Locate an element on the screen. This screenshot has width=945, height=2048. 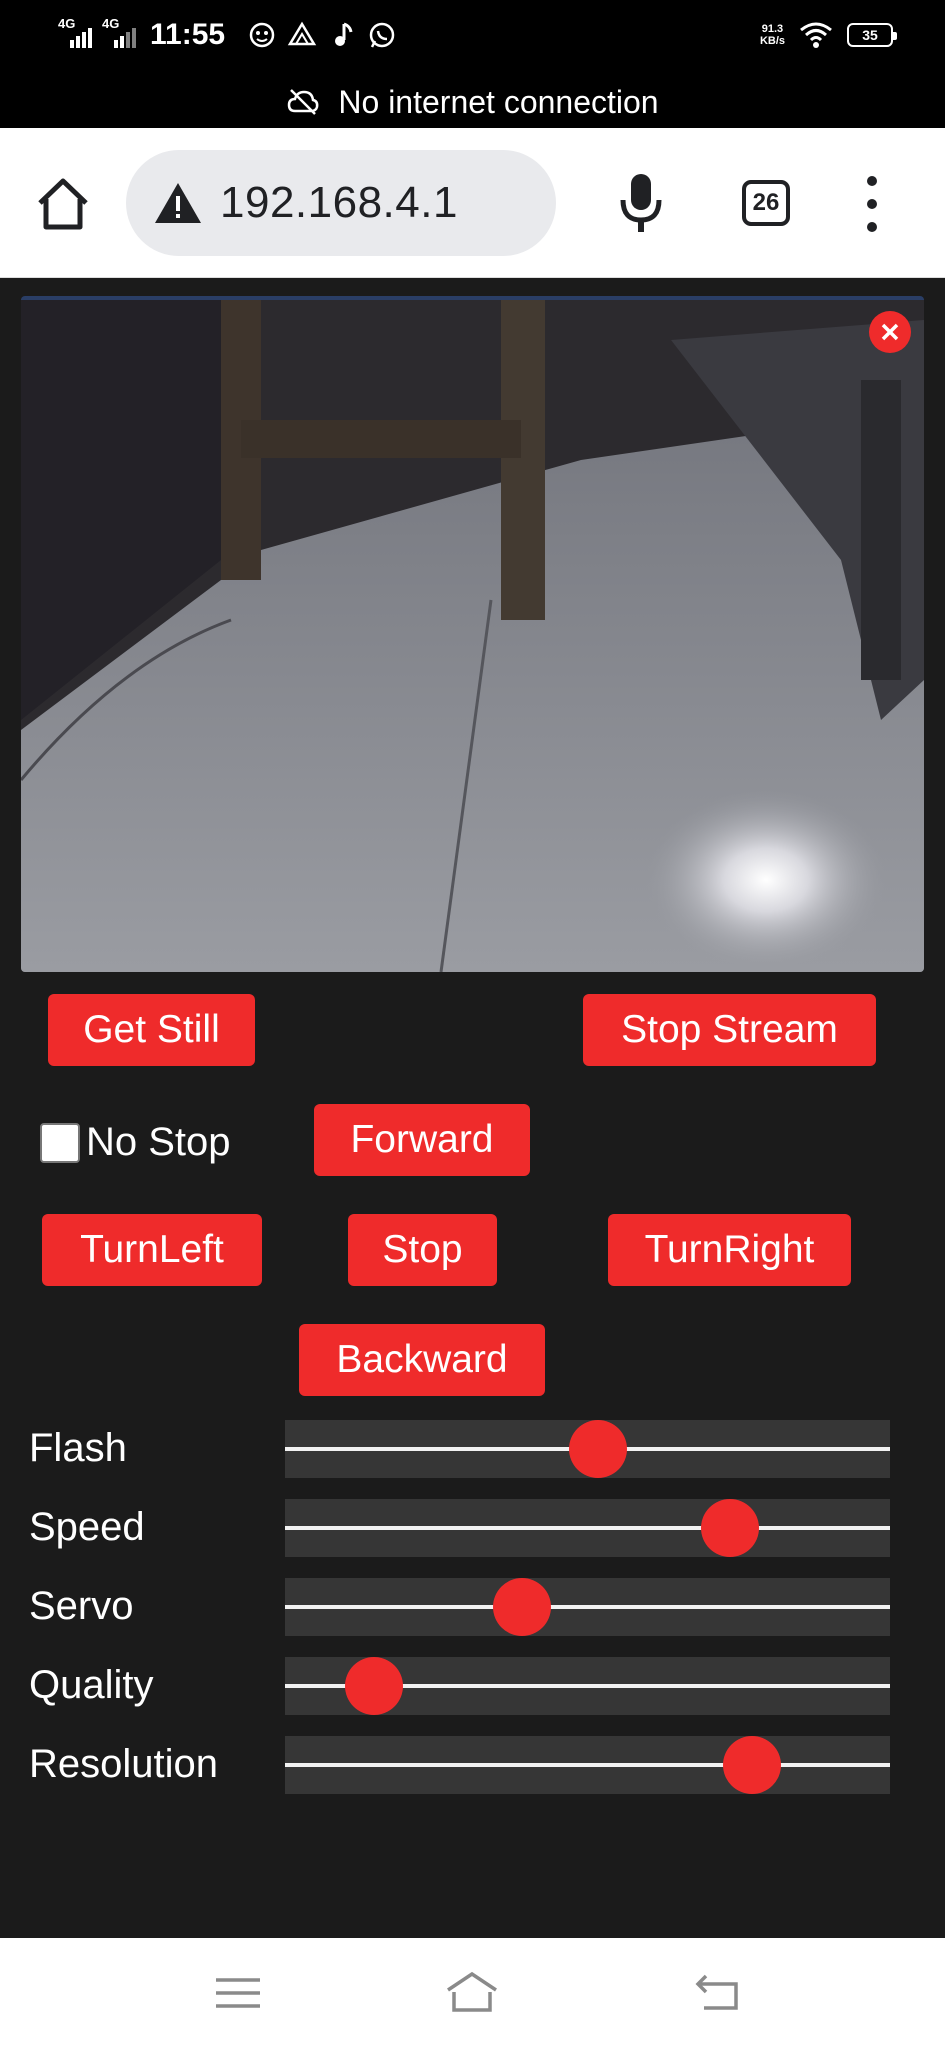
stop-button: Stop is located at coordinates (422, 1250).